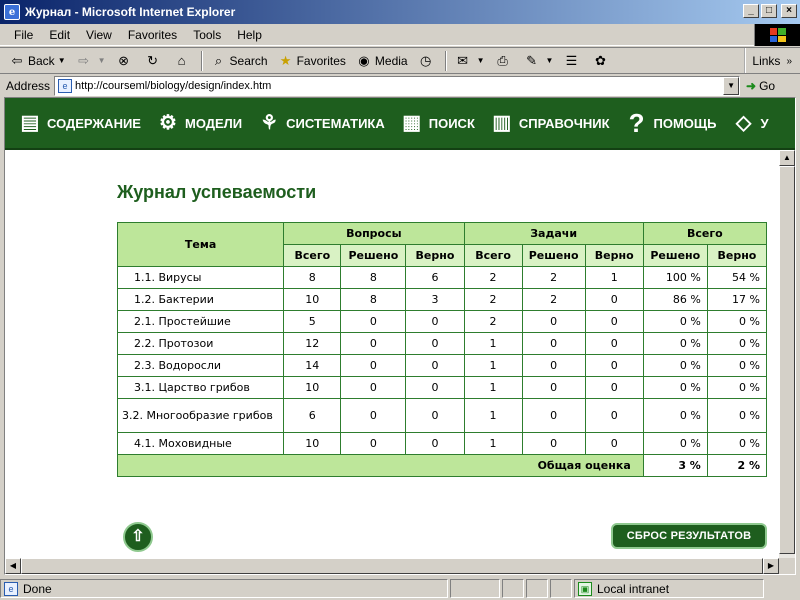 The height and width of the screenshot is (600, 800). What do you see at coordinates (787, 158) in the screenshot?
I see `scroll-up-icon: ▲` at bounding box center [787, 158].